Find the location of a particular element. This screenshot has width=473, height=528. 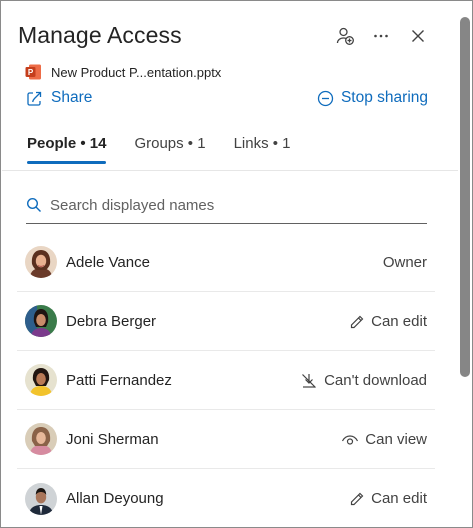

permission-label: Owner is located at coordinates (405, 262).